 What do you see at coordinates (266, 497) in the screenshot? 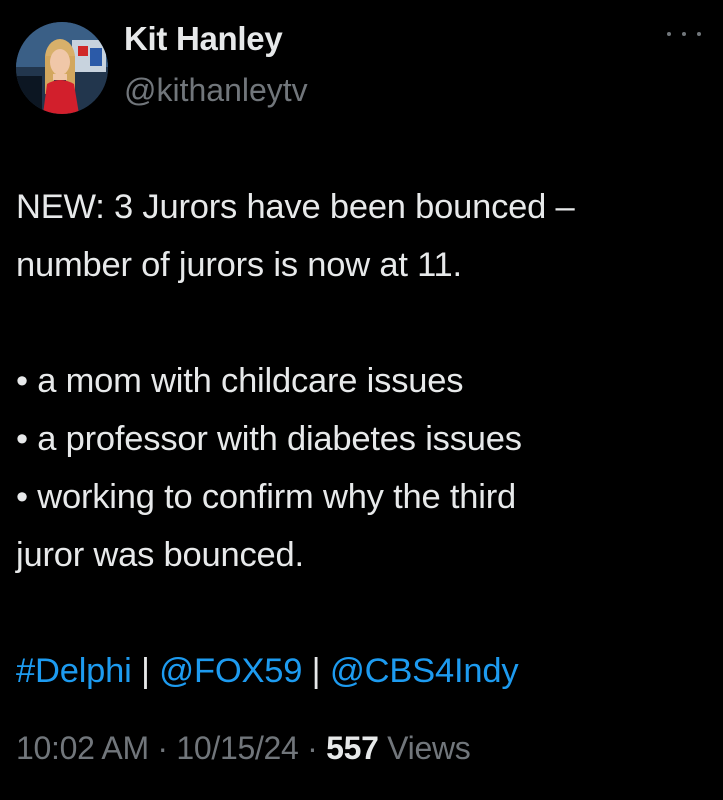
I see `bullet-item: • working to confirm why the third` at bounding box center [266, 497].